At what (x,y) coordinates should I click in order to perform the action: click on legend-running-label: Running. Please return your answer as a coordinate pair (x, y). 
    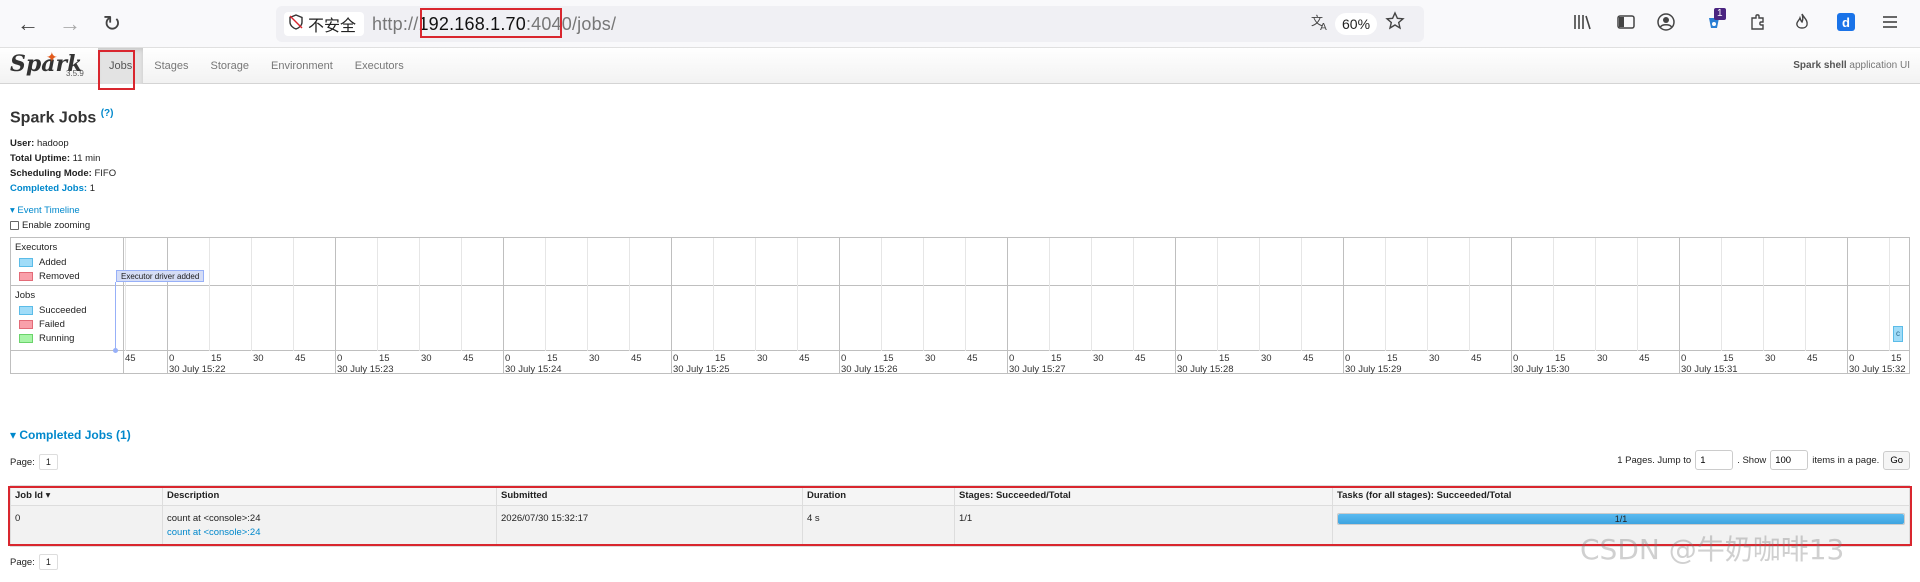
    Looking at the image, I should click on (57, 338).